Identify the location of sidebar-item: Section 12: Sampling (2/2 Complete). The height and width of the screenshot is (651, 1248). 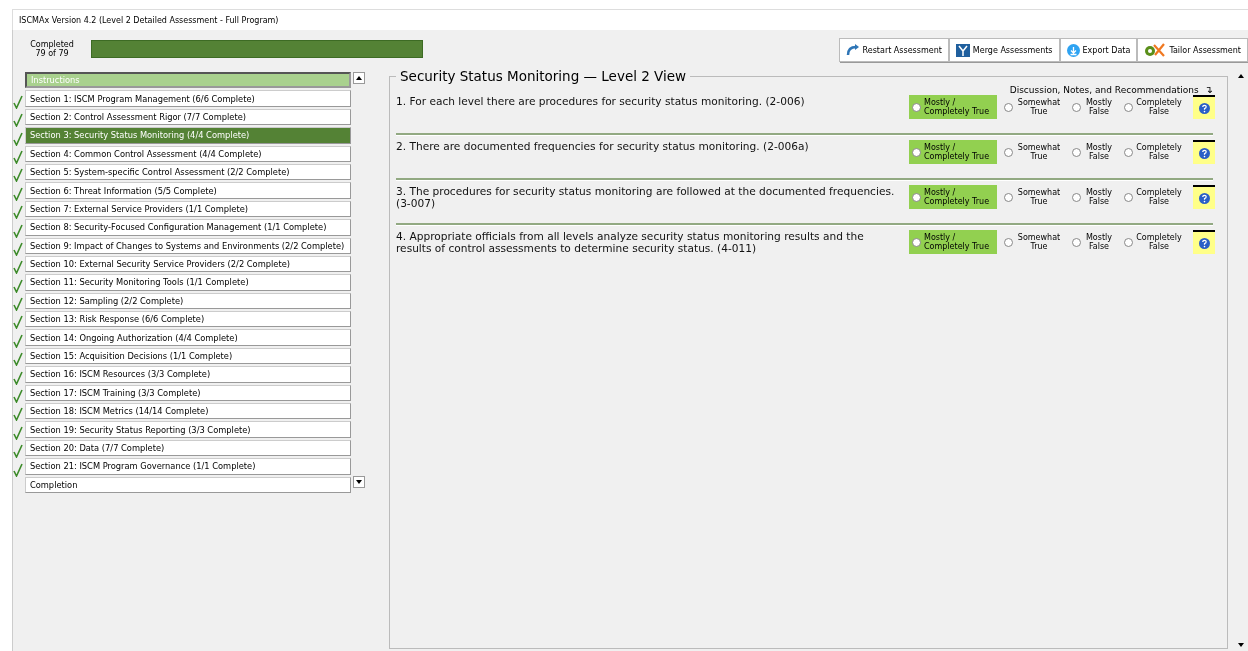
(187, 301).